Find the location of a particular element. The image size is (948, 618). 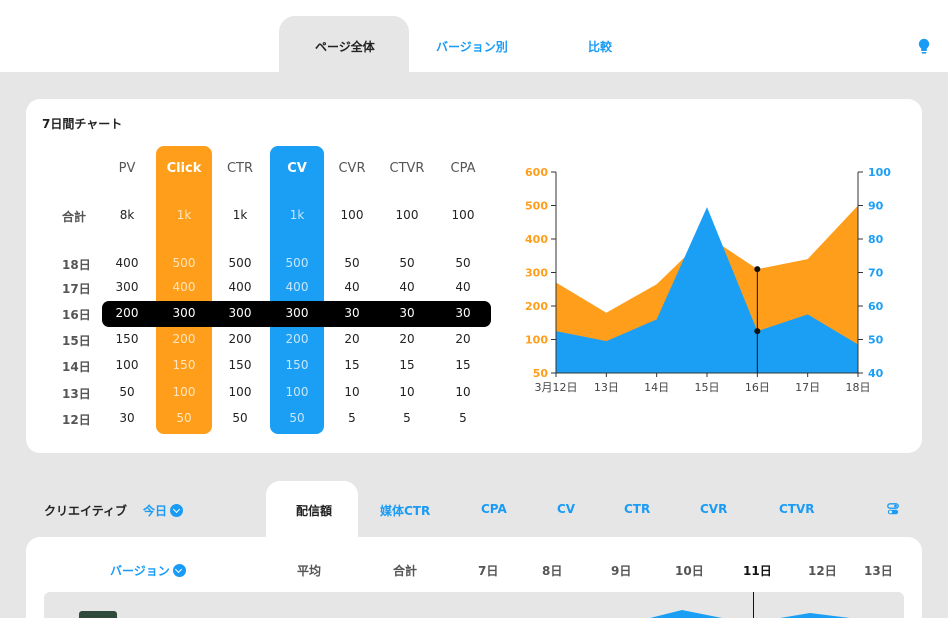

x-tick-label: 16日 is located at coordinates (757, 387).